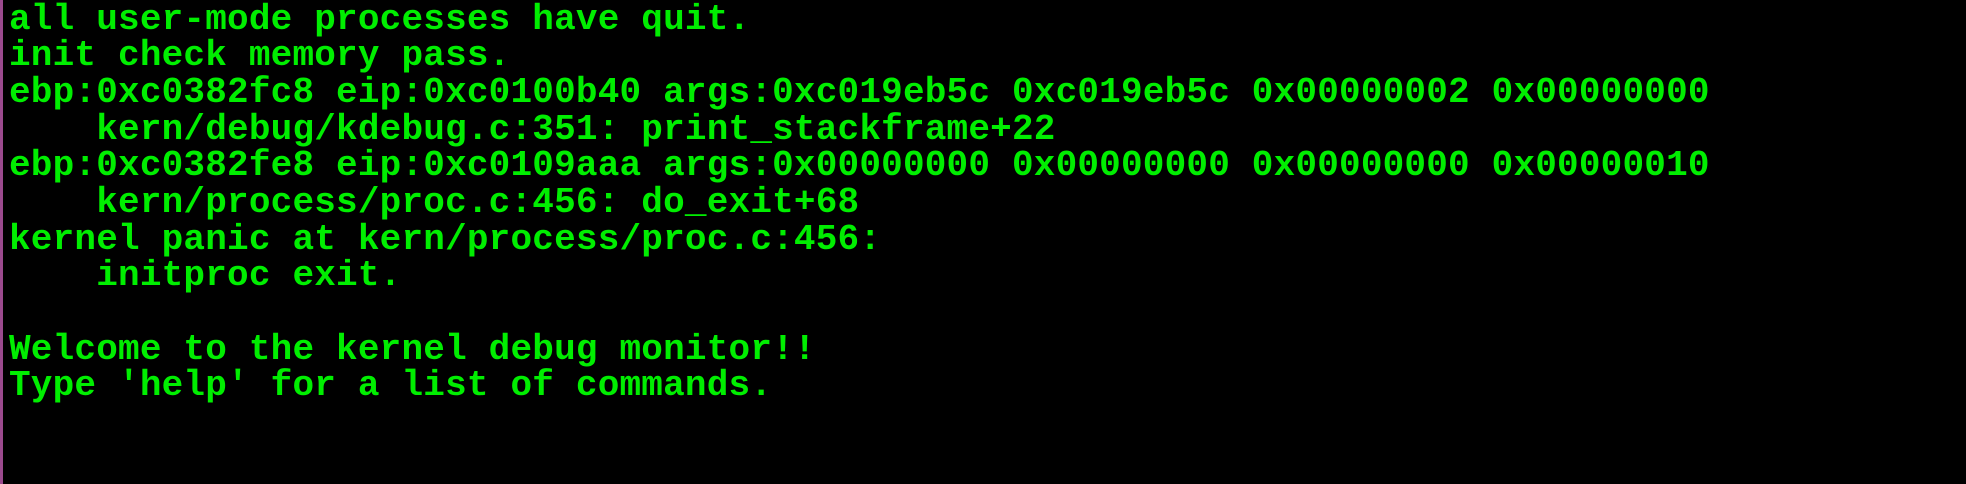  What do you see at coordinates (205, 275) in the screenshot?
I see `terminal-line: initproc exit.` at bounding box center [205, 275].